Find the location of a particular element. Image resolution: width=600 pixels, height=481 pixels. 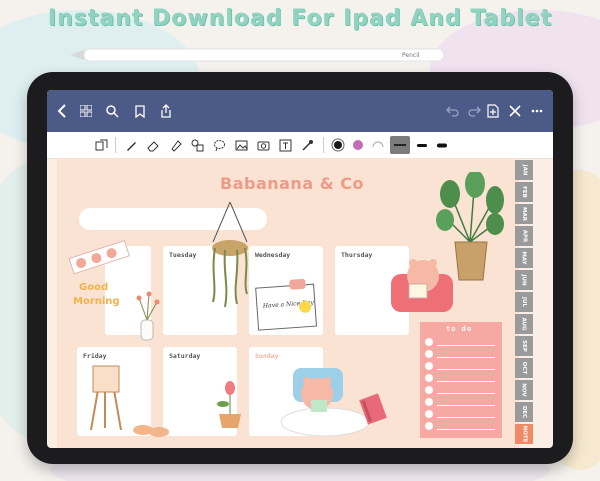

eraser-icon is located at coordinates (153, 145).